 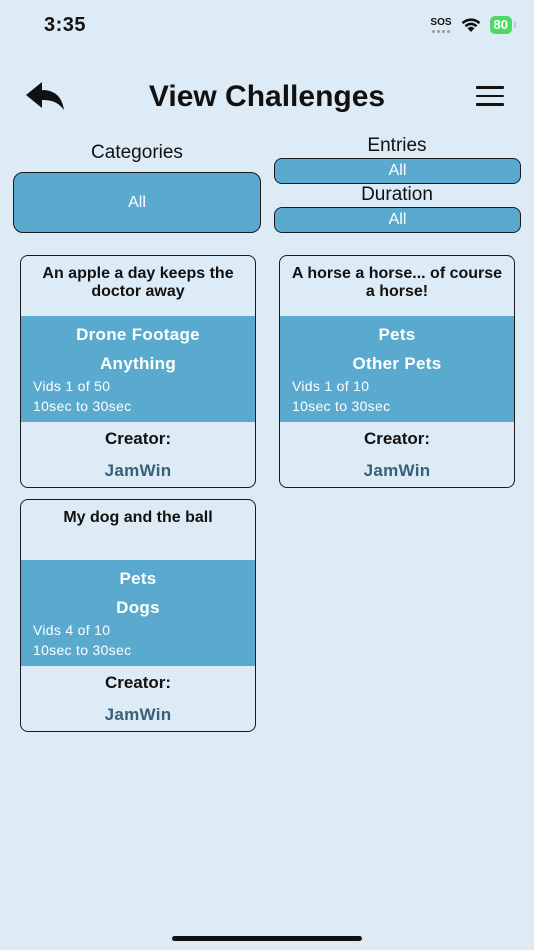 What do you see at coordinates (65, 25) in the screenshot?
I see `status-time: 3:35` at bounding box center [65, 25].